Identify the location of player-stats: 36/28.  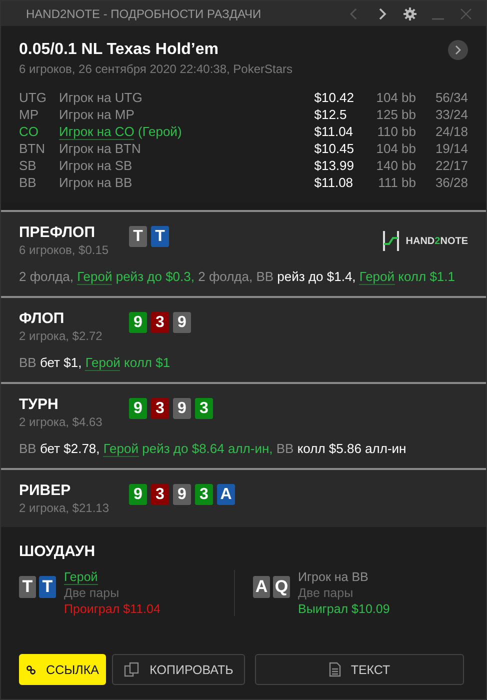
(451, 182).